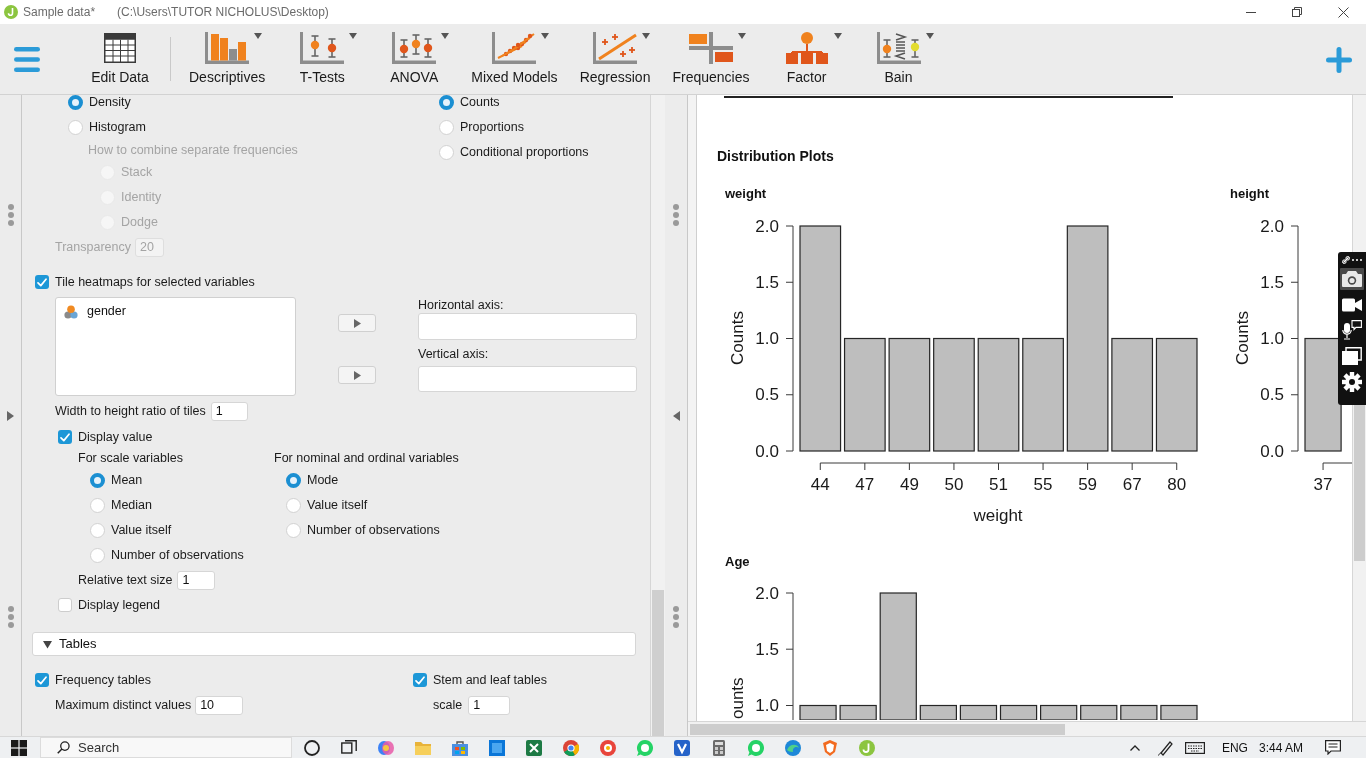 The image size is (1366, 758). Describe the element at coordinates (570, 747) in the screenshot. I see `segmented-circle-icon` at that location.